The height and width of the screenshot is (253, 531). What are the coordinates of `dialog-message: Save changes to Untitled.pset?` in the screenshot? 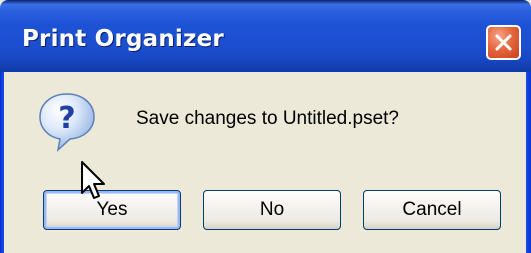 It's located at (268, 118).